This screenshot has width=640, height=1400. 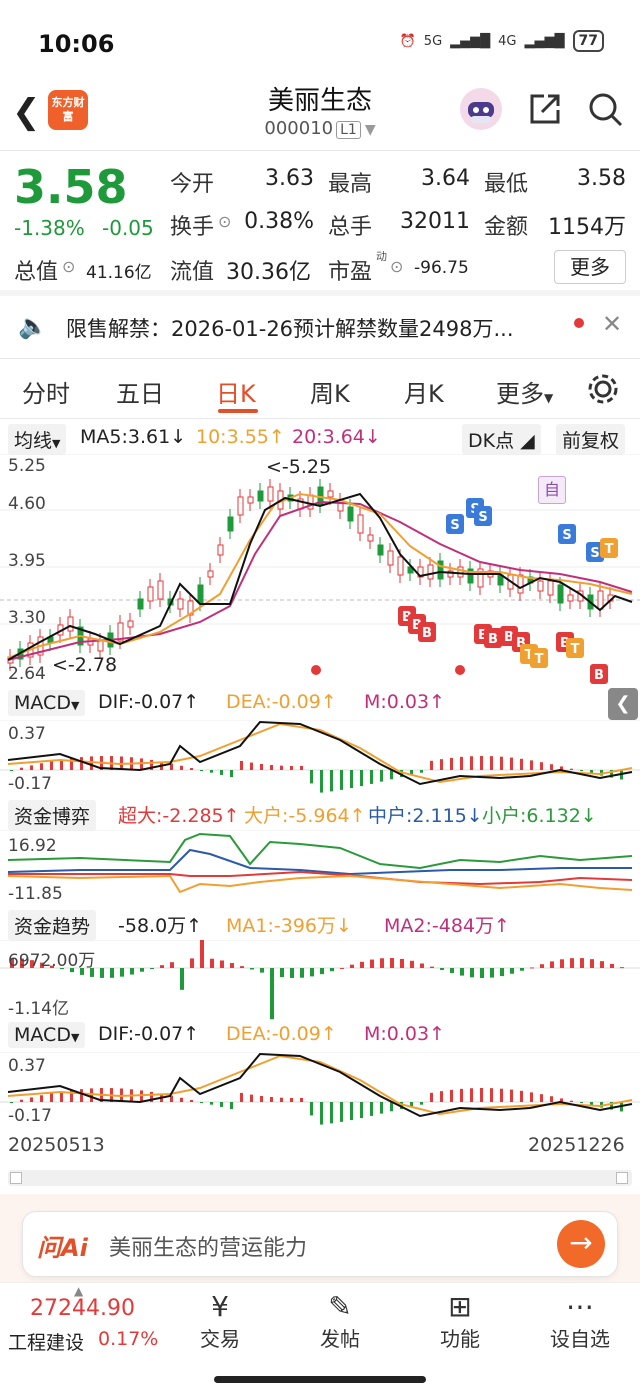 I want to click on ma20-value: 20:3.64↓, so click(x=336, y=437).